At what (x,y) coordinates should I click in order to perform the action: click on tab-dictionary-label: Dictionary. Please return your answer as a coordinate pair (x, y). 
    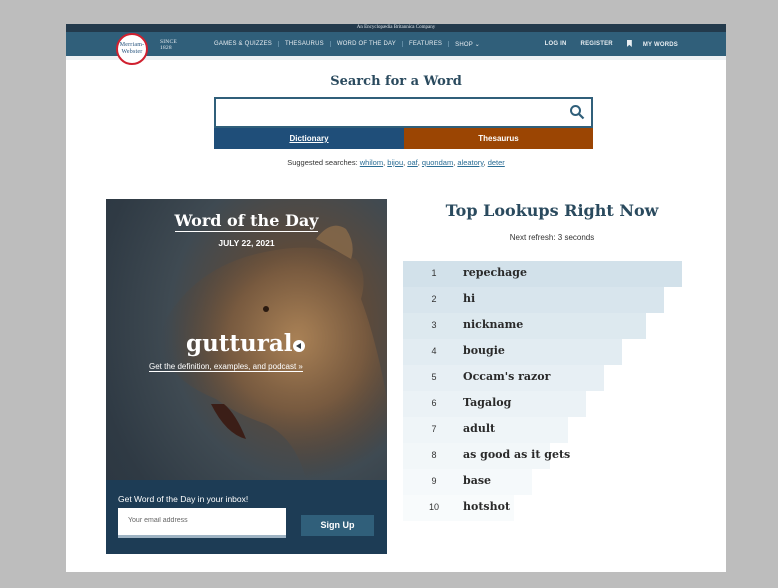
    Looking at the image, I should click on (309, 138).